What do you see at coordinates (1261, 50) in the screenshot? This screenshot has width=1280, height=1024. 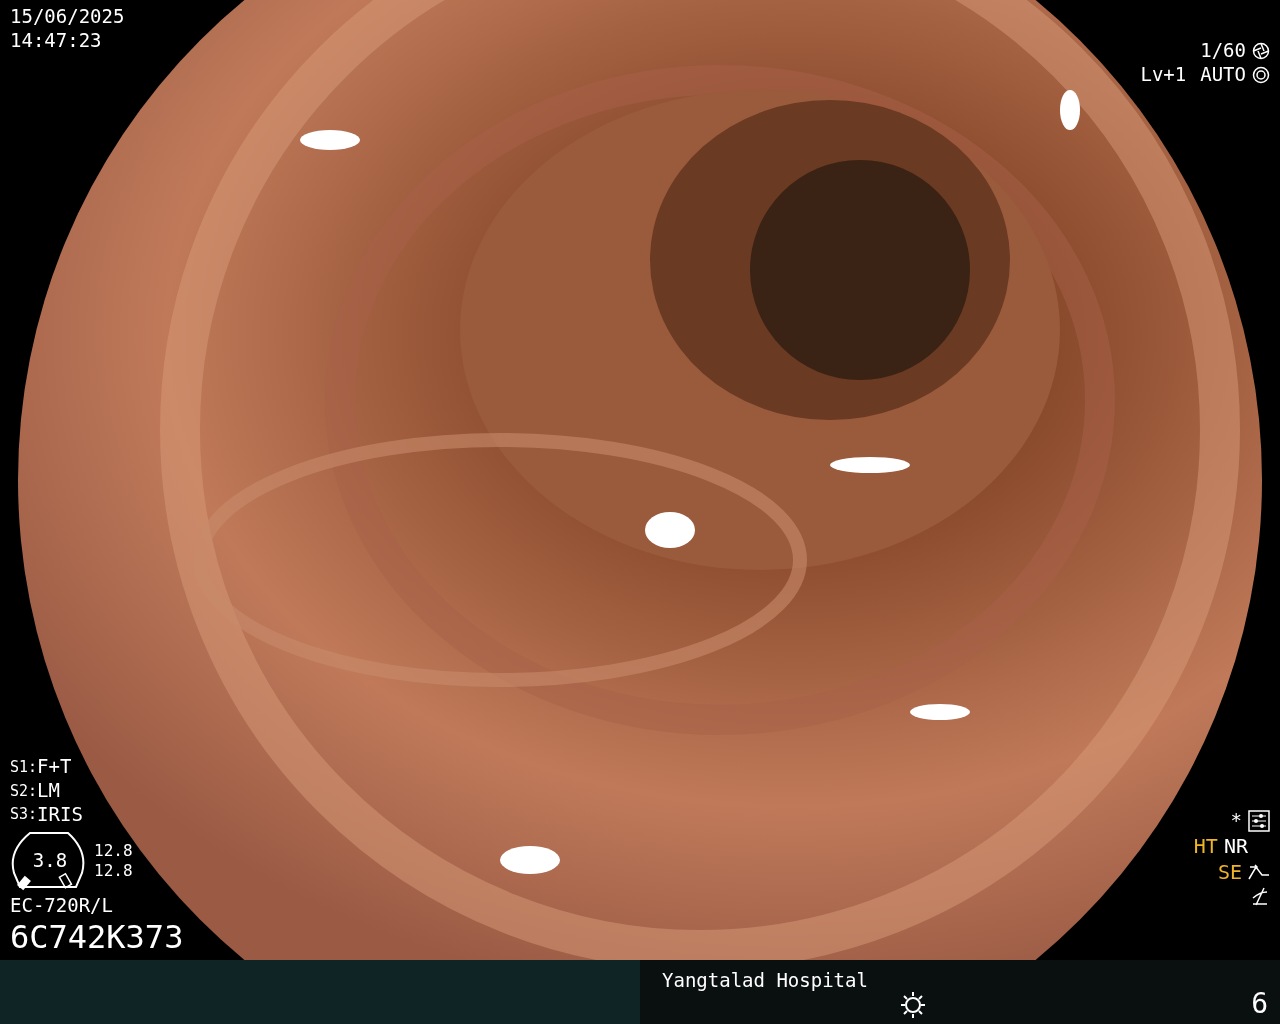 I see `aperture-icon` at bounding box center [1261, 50].